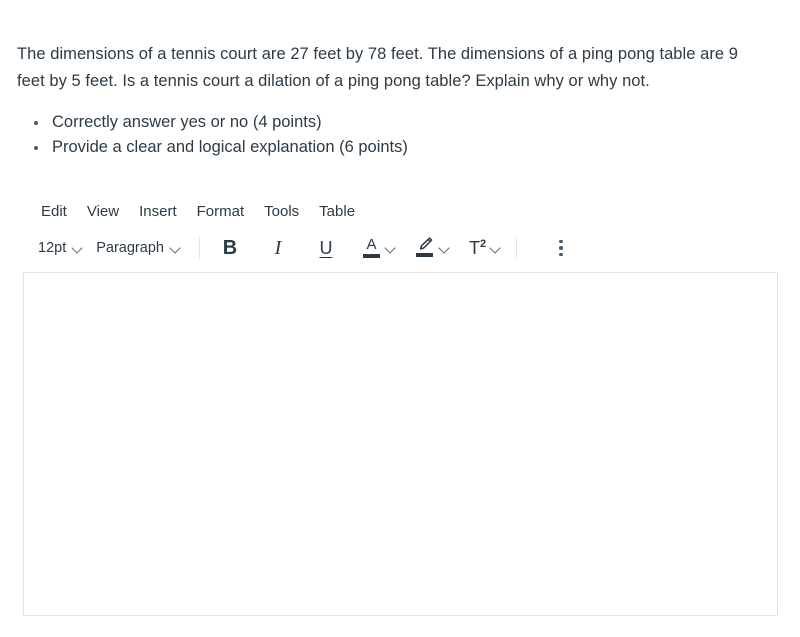 The image size is (800, 637). Describe the element at coordinates (371, 256) in the screenshot. I see `text-color-swatch` at that location.